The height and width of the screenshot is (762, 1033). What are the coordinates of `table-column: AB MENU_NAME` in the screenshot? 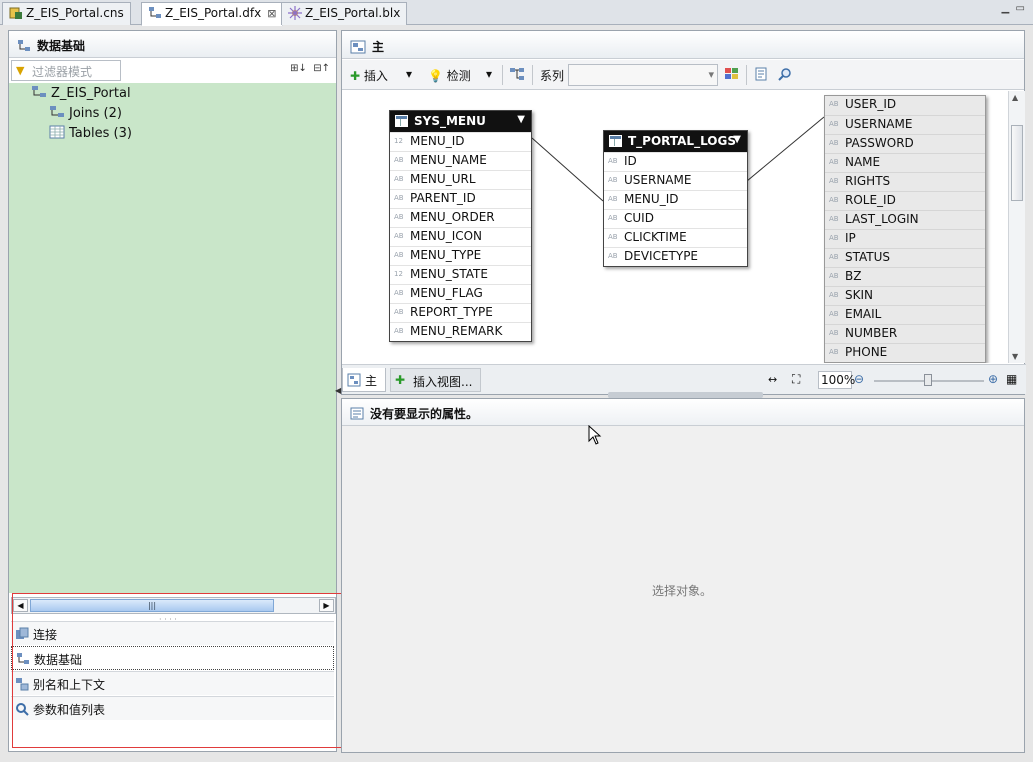 It's located at (460, 160).